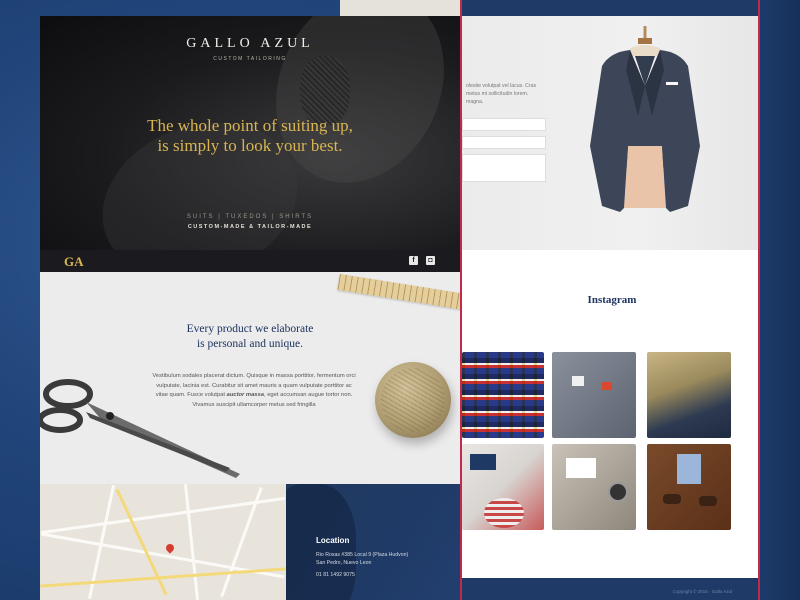 The height and width of the screenshot is (600, 800). Describe the element at coordinates (250, 329) in the screenshot. I see `product-heading-line-1: Every product we elaborate` at that location.